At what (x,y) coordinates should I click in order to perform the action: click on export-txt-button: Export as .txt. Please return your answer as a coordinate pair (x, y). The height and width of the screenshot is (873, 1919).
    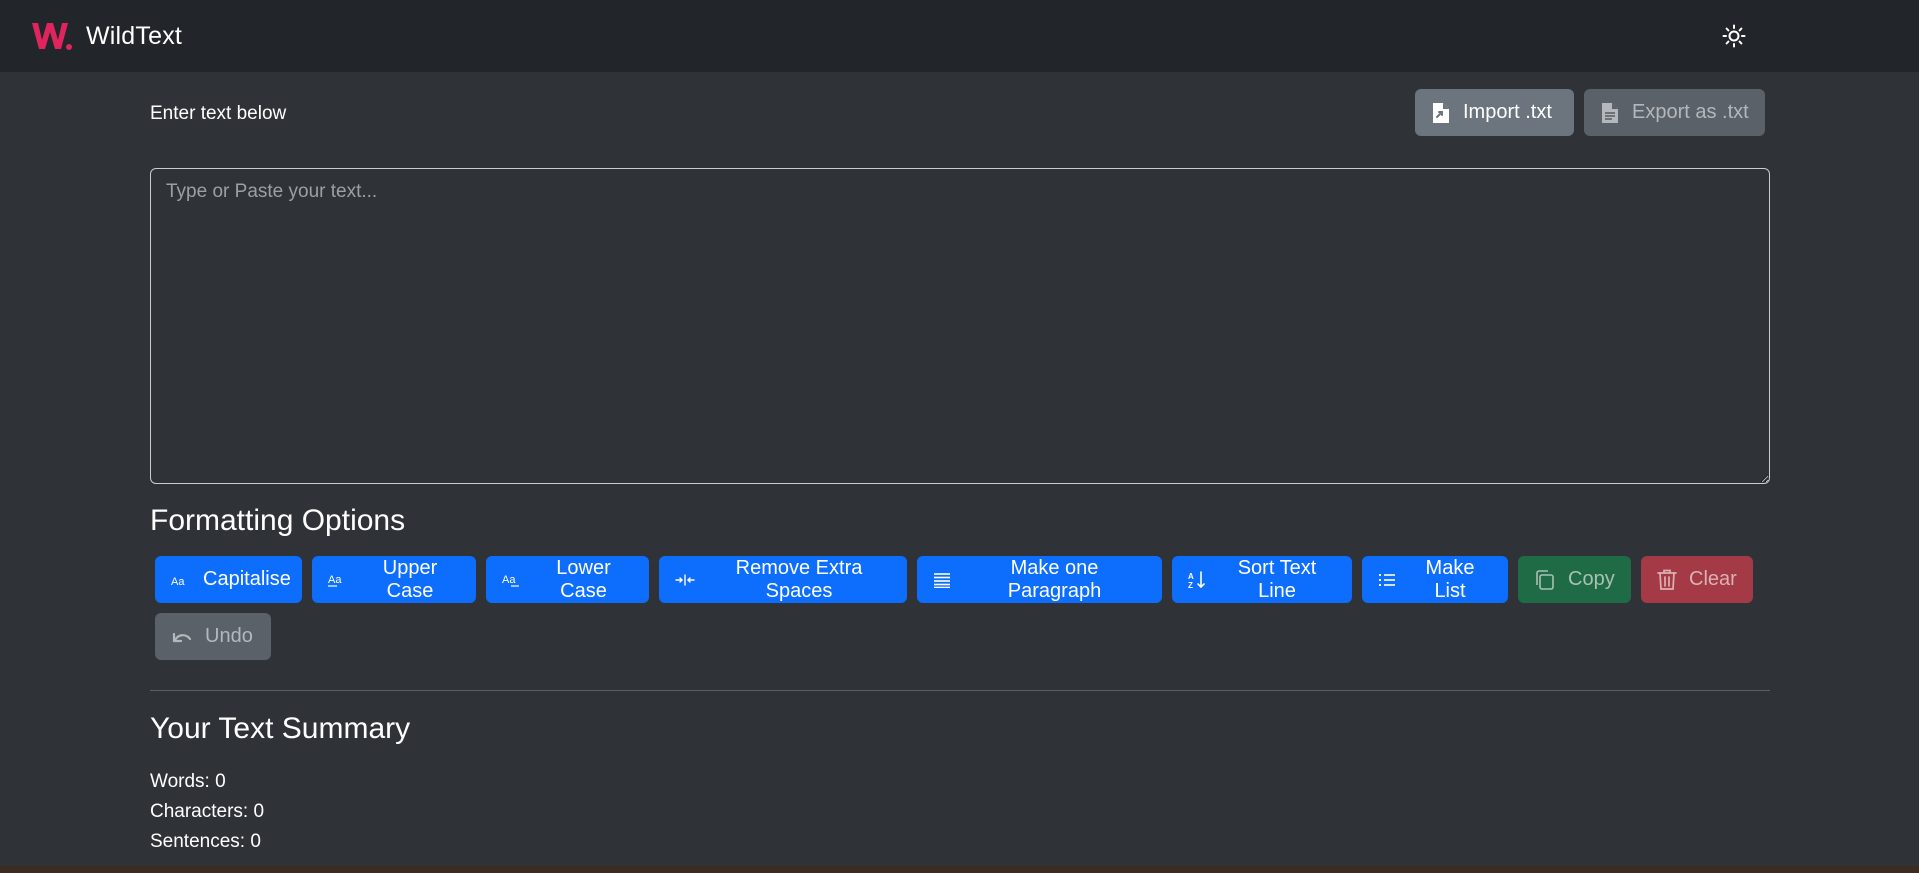
    Looking at the image, I should click on (1674, 112).